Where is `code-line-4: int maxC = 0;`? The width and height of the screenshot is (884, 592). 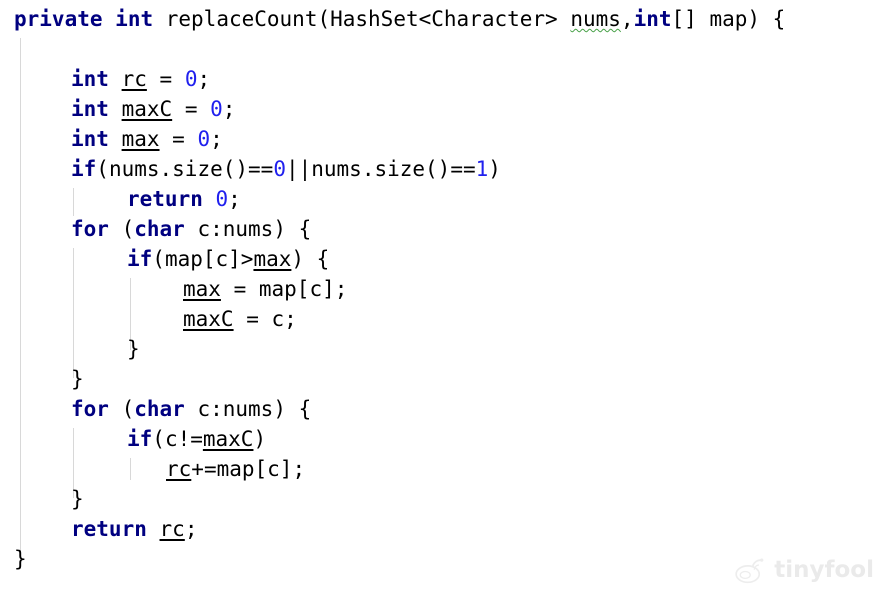
code-line-4: int maxC = 0; is located at coordinates (153, 109).